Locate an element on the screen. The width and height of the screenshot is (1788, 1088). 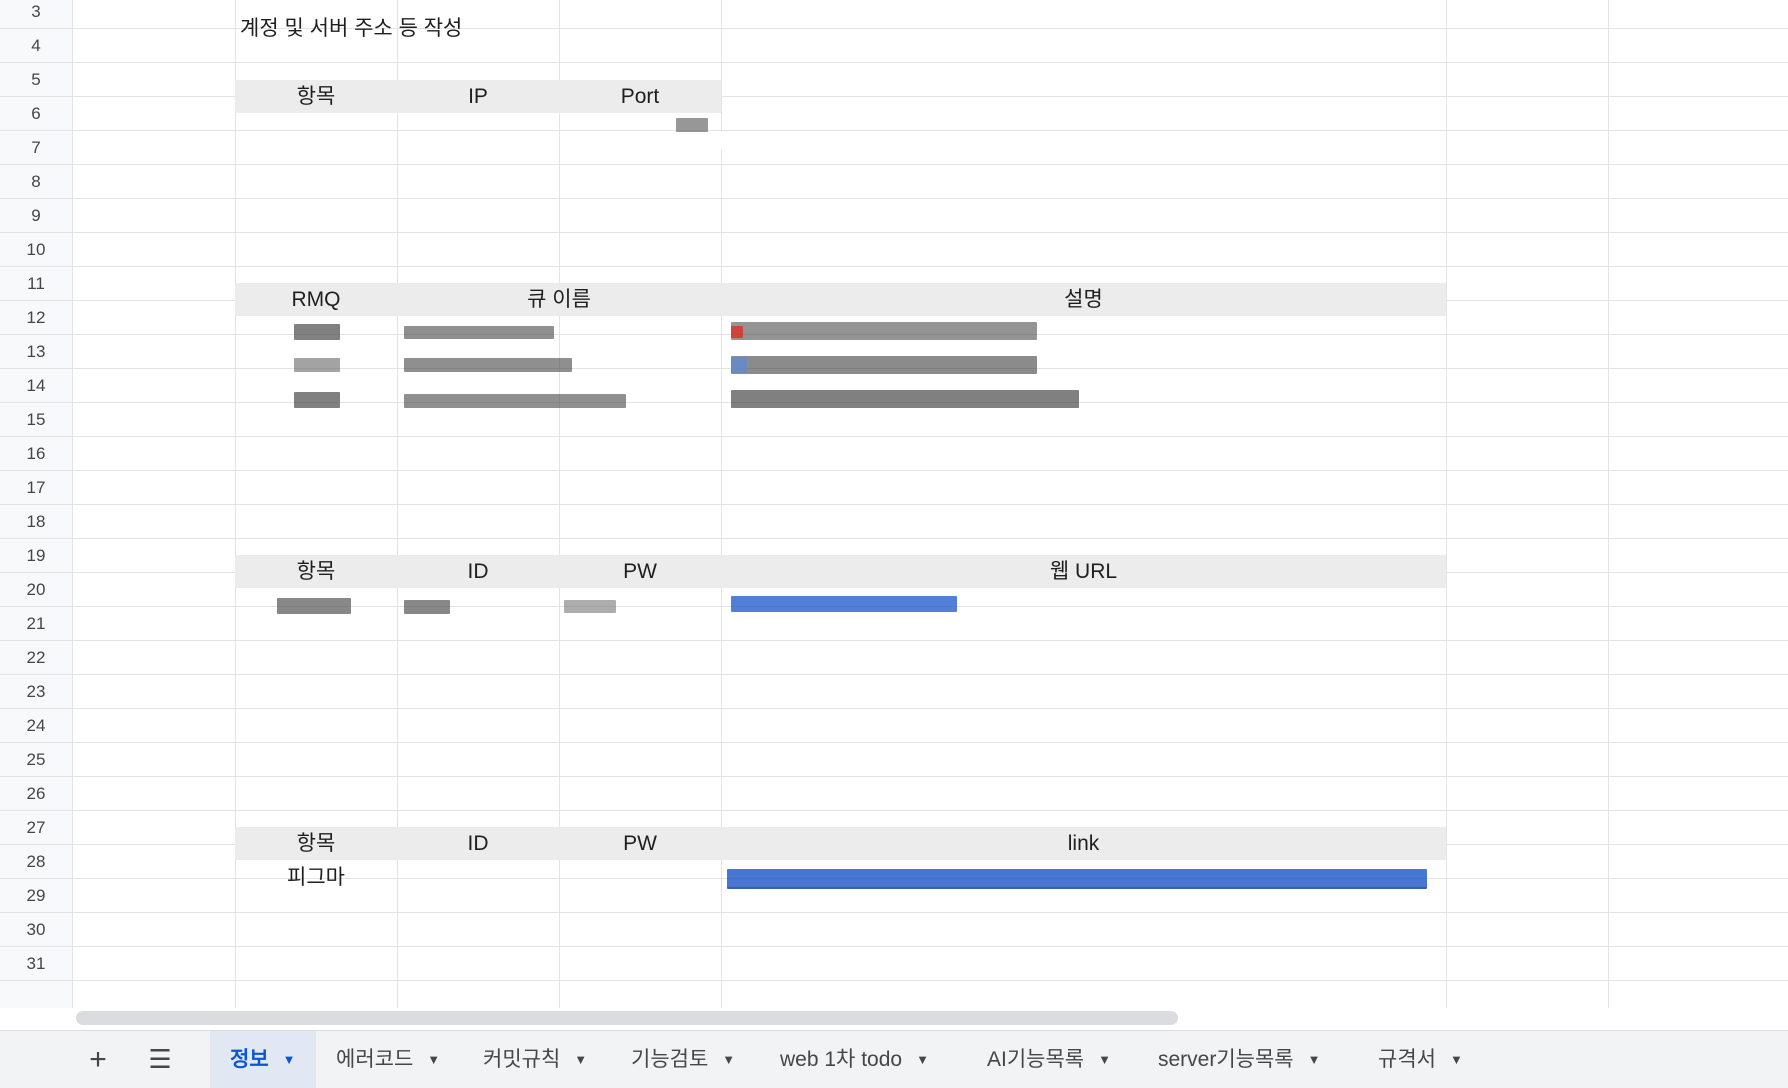
table4-header-link: link is located at coordinates (1083, 843).